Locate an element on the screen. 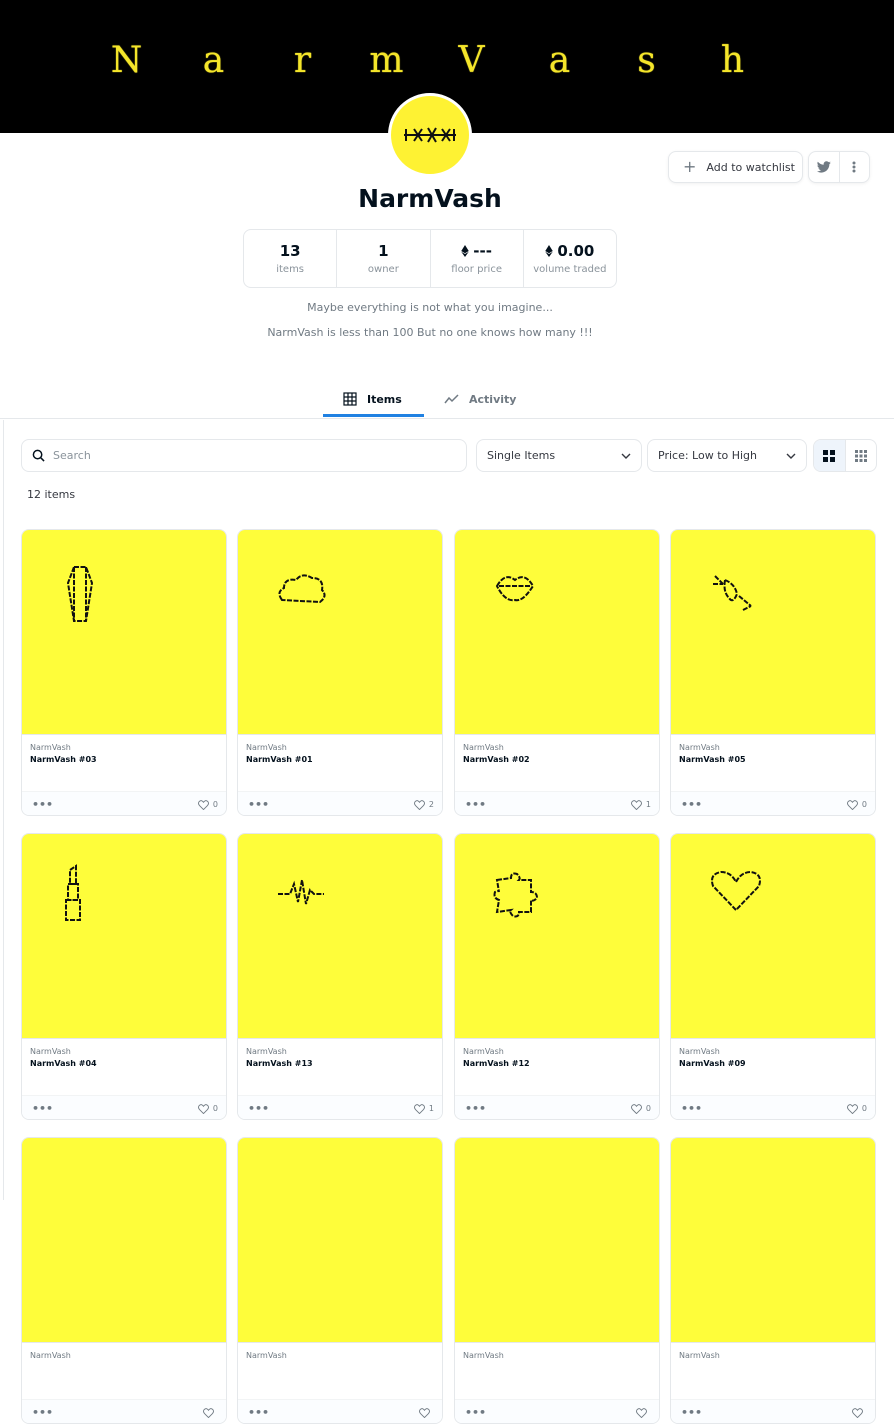 This screenshot has height=1424, width=894. nft-card: NarmVash NarmVash #03 ••• 0 is located at coordinates (124, 672).